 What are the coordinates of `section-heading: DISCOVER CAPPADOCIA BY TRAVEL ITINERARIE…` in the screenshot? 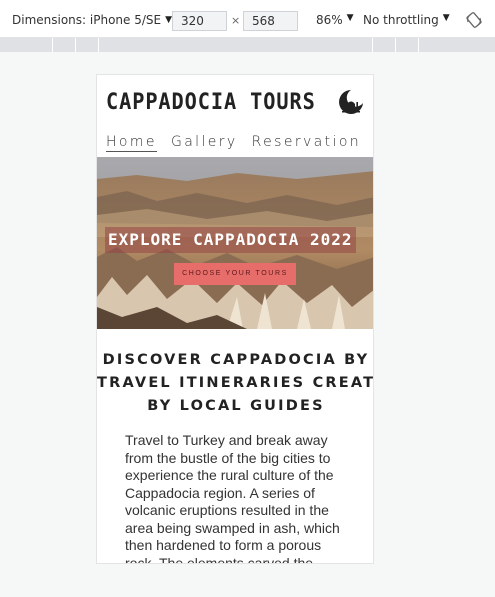 It's located at (235, 383).